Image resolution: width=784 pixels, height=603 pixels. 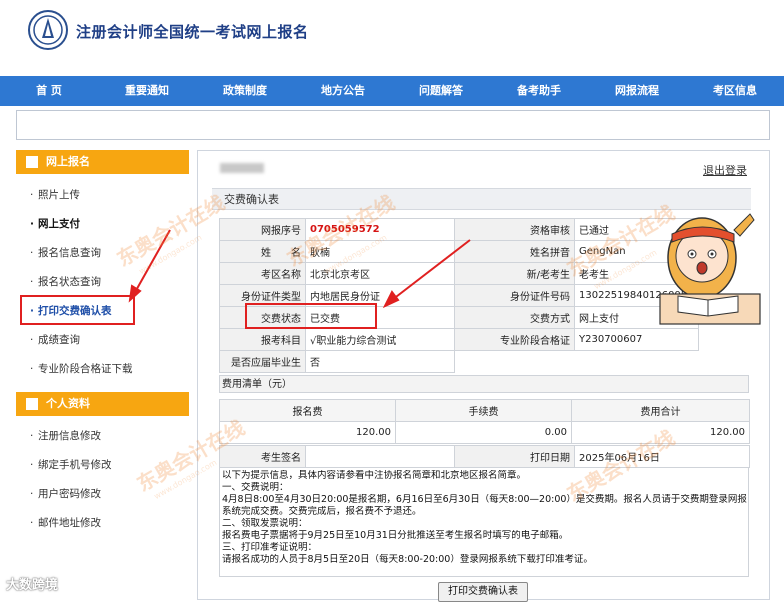 What do you see at coordinates (135, 293) in the screenshot?
I see `arrow-to-sidebar-head` at bounding box center [135, 293].